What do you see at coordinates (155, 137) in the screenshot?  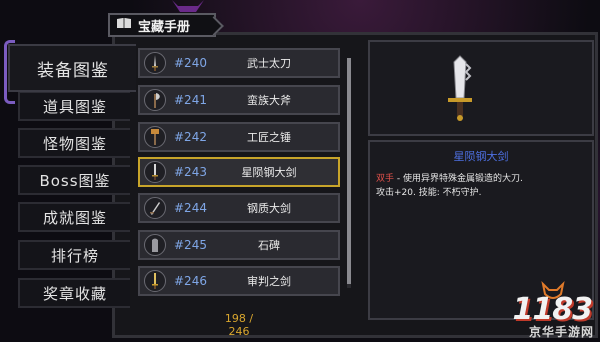 I see `hammer-icon` at bounding box center [155, 137].